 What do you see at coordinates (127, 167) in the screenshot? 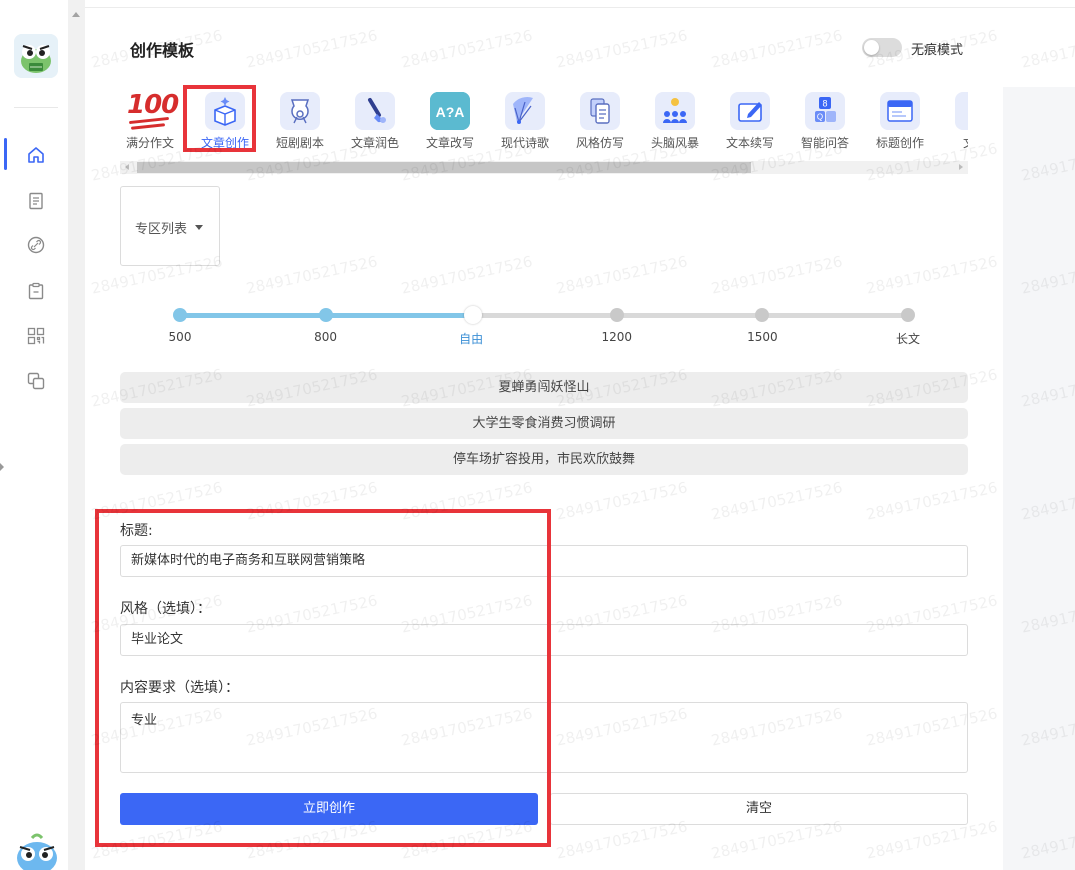
I see `scroll-left-arrow-icon` at bounding box center [127, 167].